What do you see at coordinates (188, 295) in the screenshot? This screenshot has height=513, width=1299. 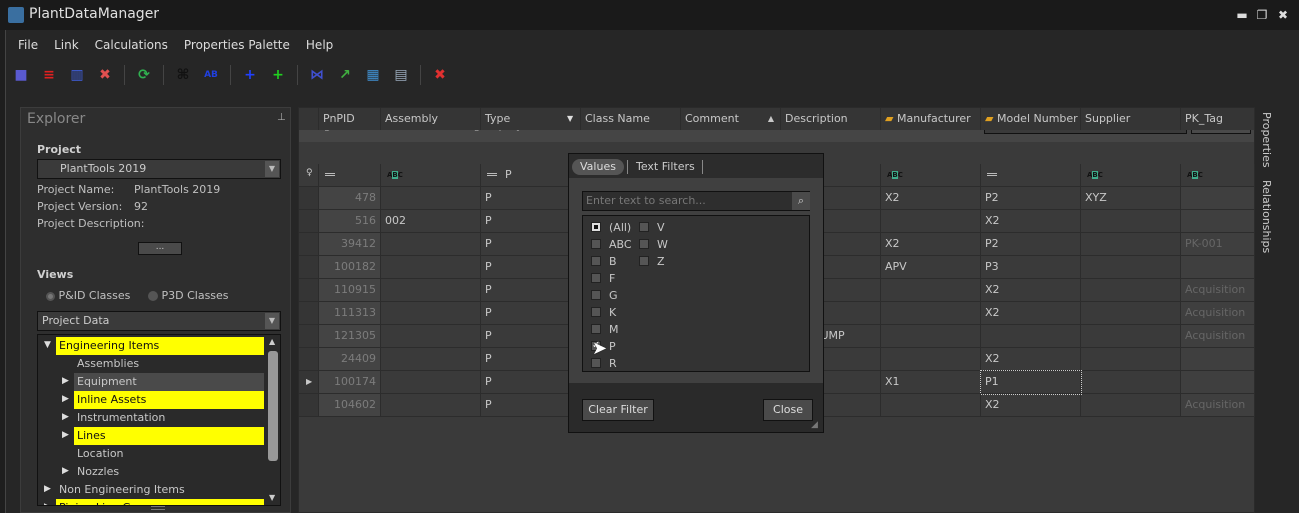 I see `radio-p3d-classes: P3D Classes` at bounding box center [188, 295].